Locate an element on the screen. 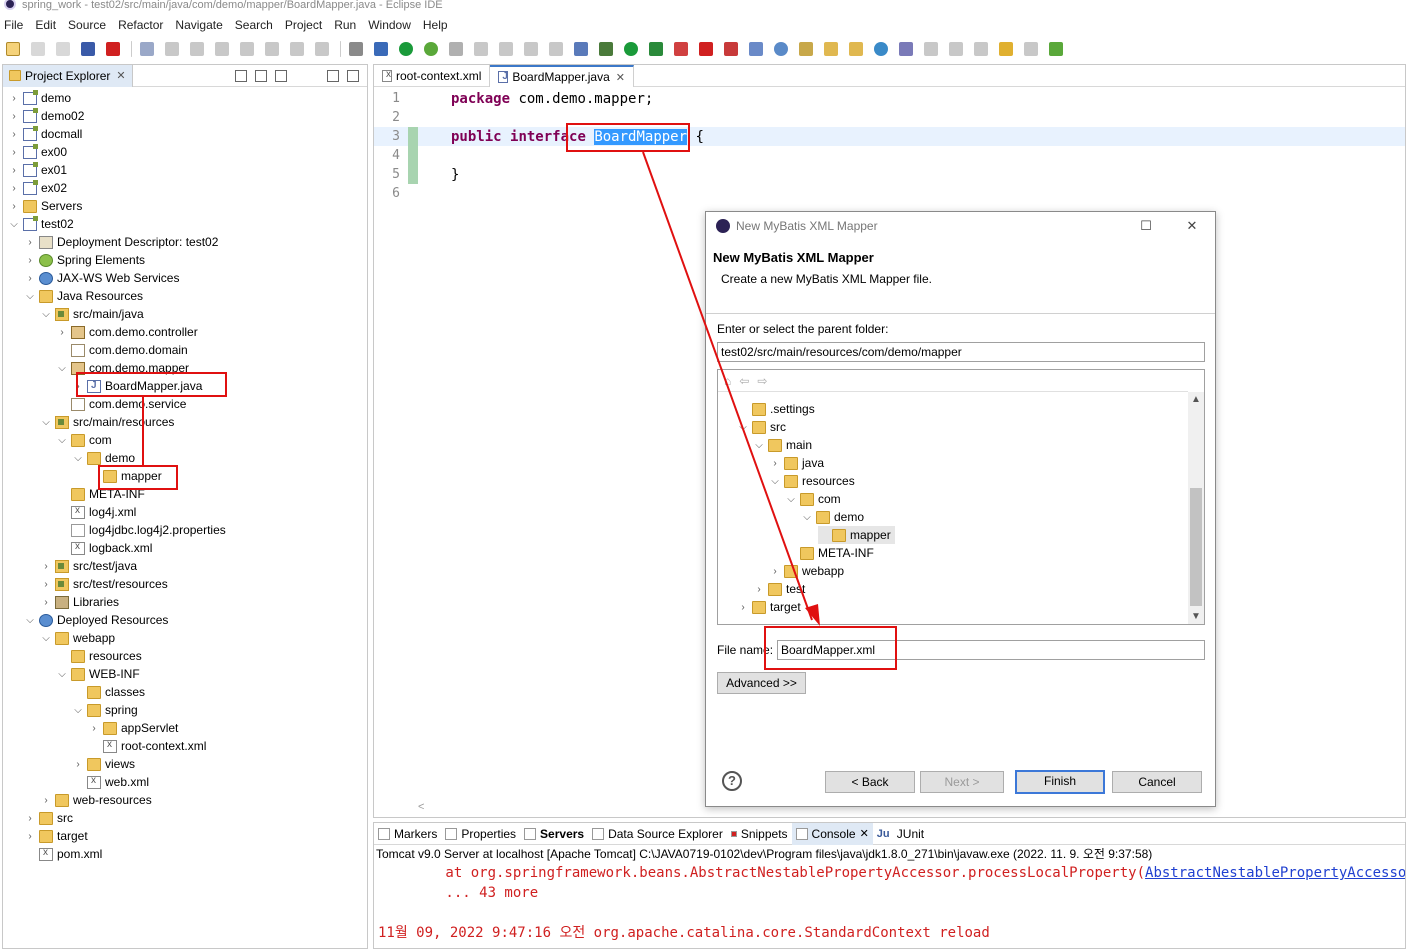 Image resolution: width=1406 pixels, height=949 pixels. tree-scrollbar: ▲ ▼ is located at coordinates (1196, 508).